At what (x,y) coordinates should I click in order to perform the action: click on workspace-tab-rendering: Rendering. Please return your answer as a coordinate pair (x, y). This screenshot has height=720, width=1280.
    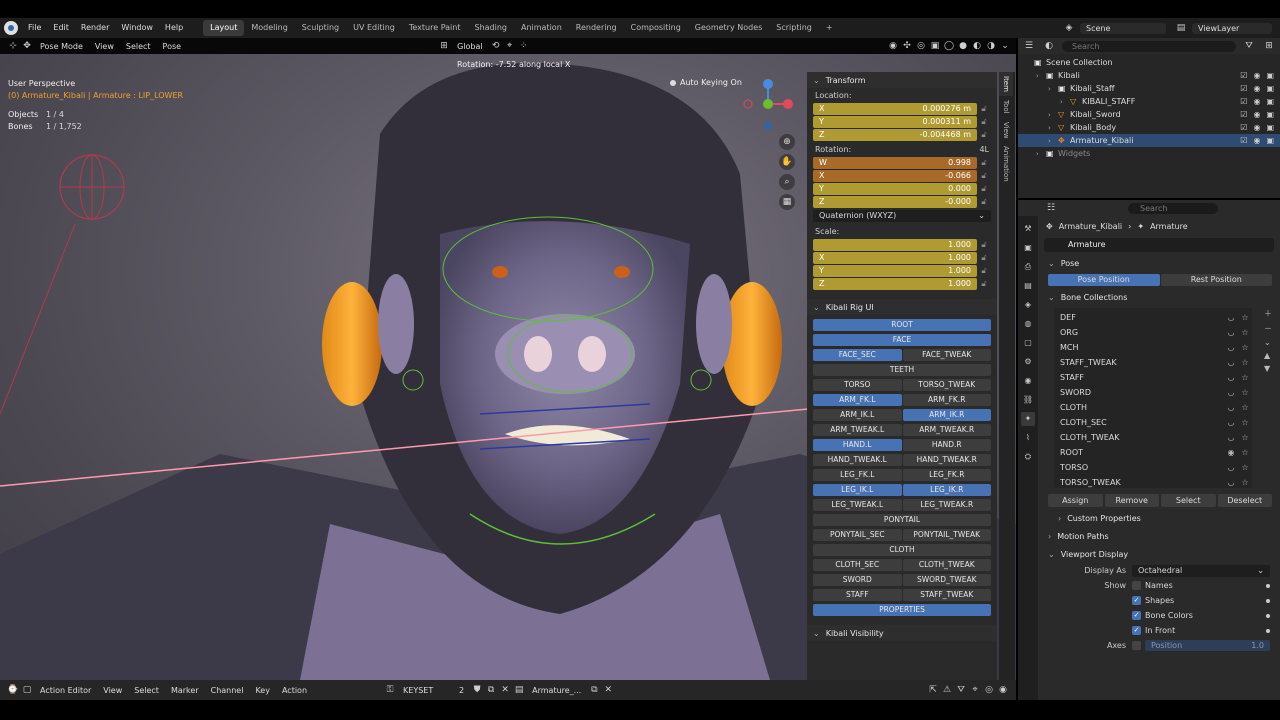
    Looking at the image, I should click on (596, 28).